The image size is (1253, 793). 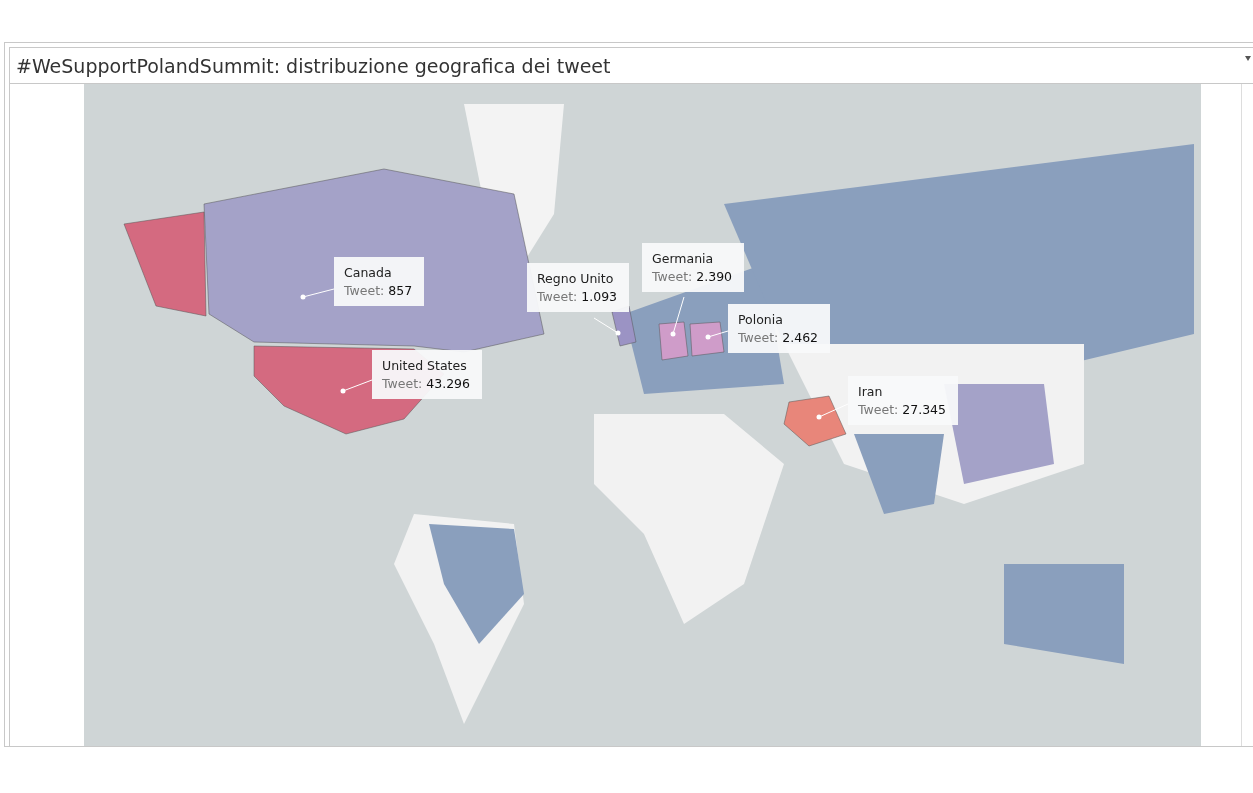 What do you see at coordinates (683, 258) in the screenshot?
I see `country-name: Germania` at bounding box center [683, 258].